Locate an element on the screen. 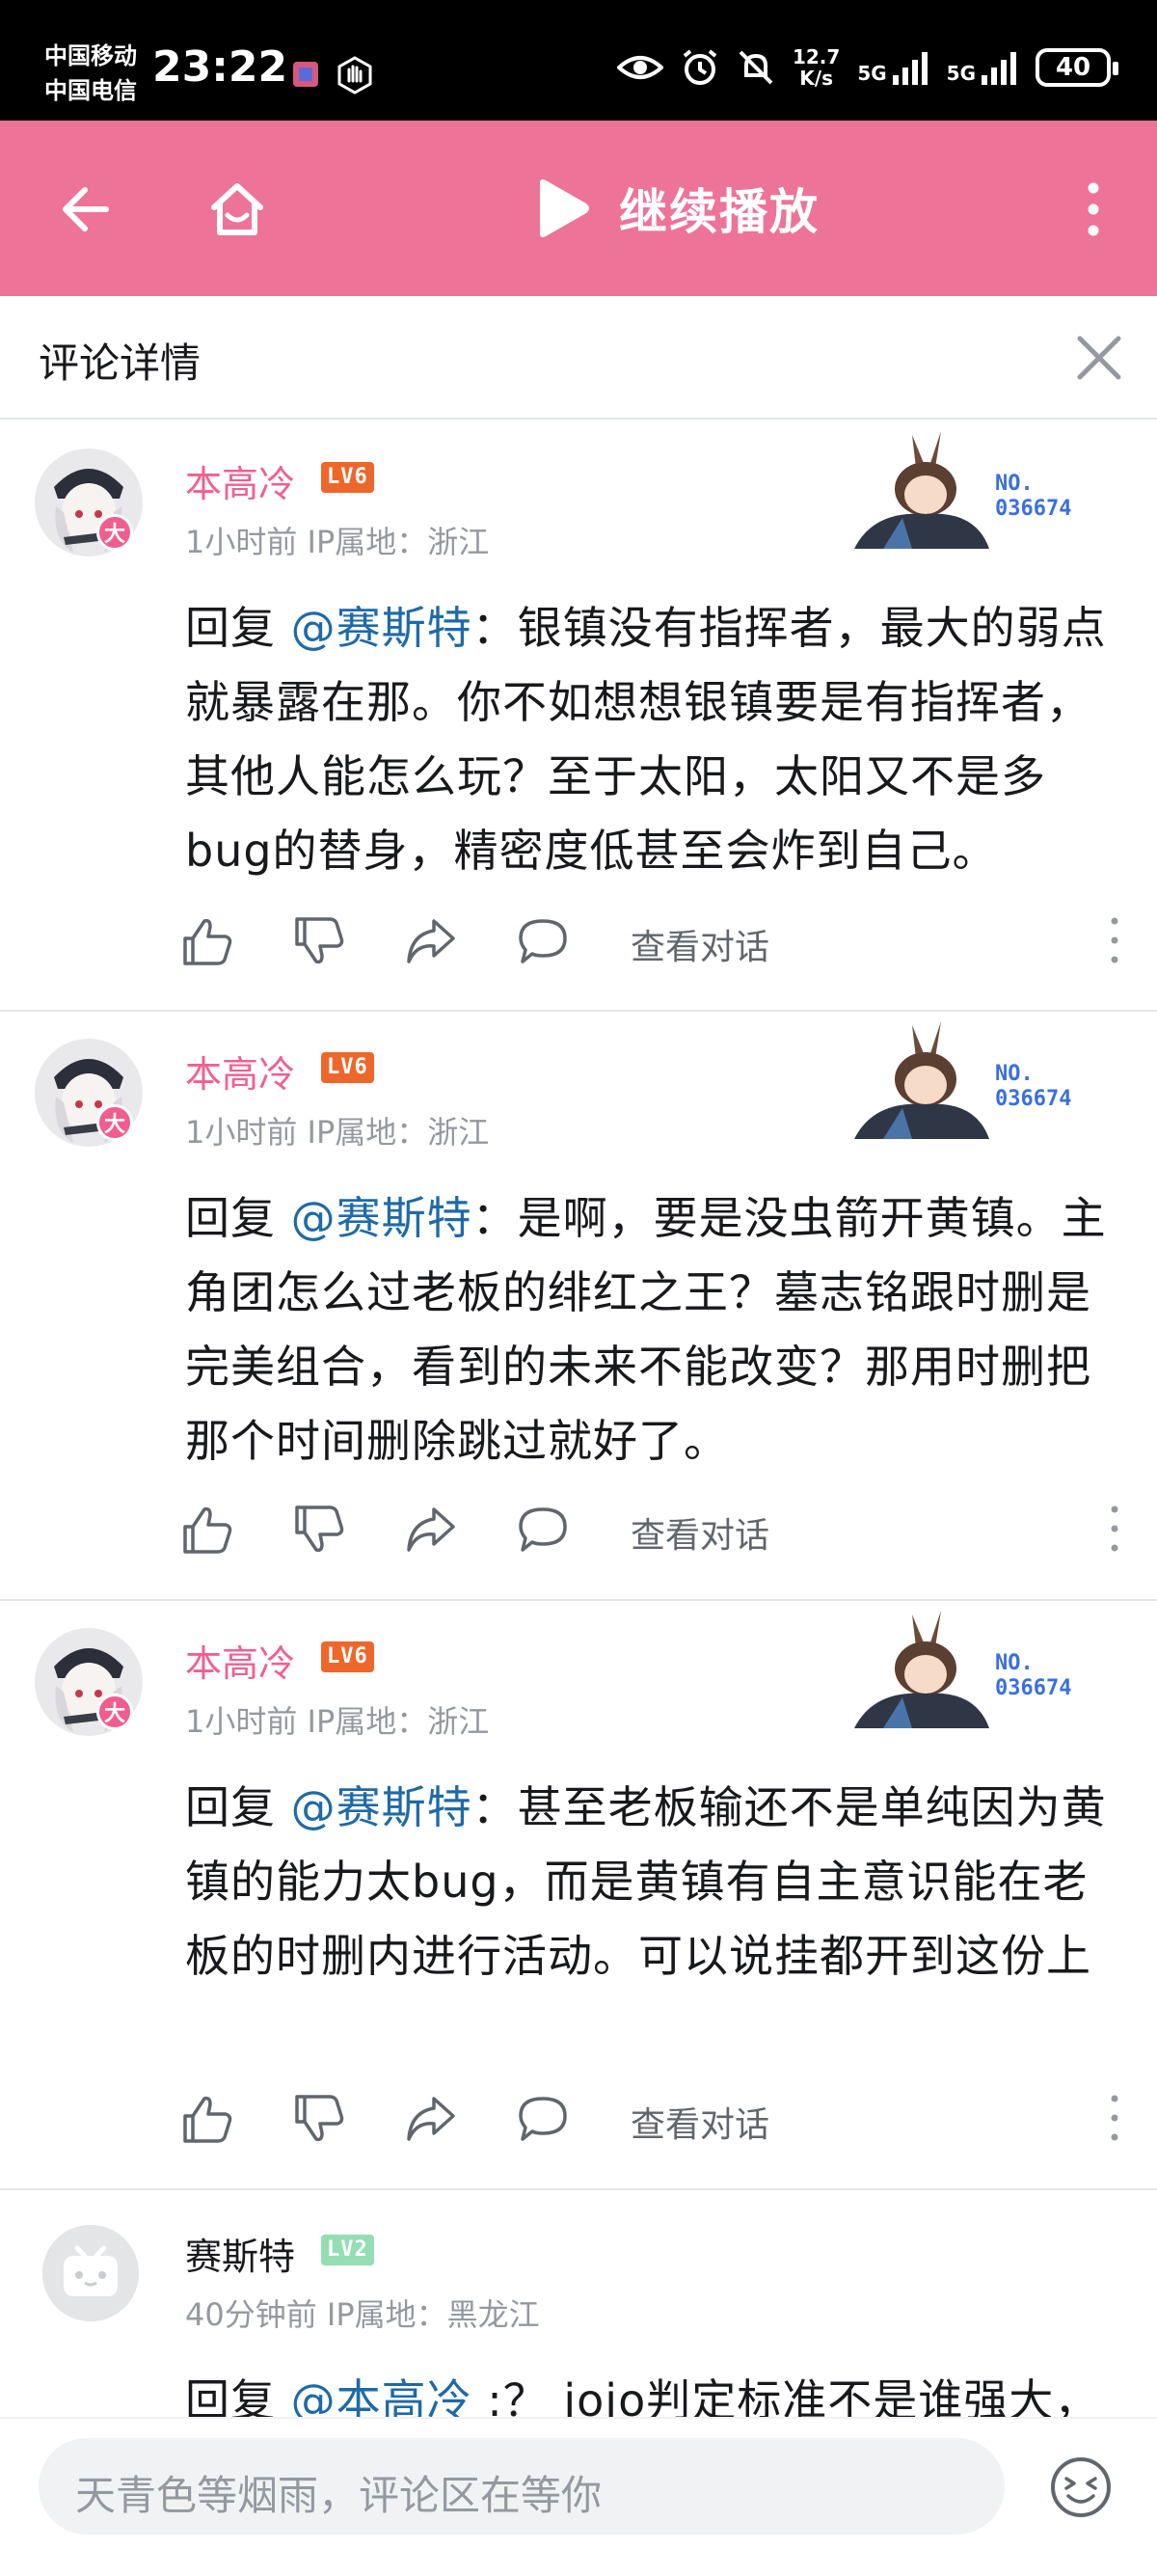 The height and width of the screenshot is (2576, 1157). panel-title: 评论详情 is located at coordinates (120, 363).